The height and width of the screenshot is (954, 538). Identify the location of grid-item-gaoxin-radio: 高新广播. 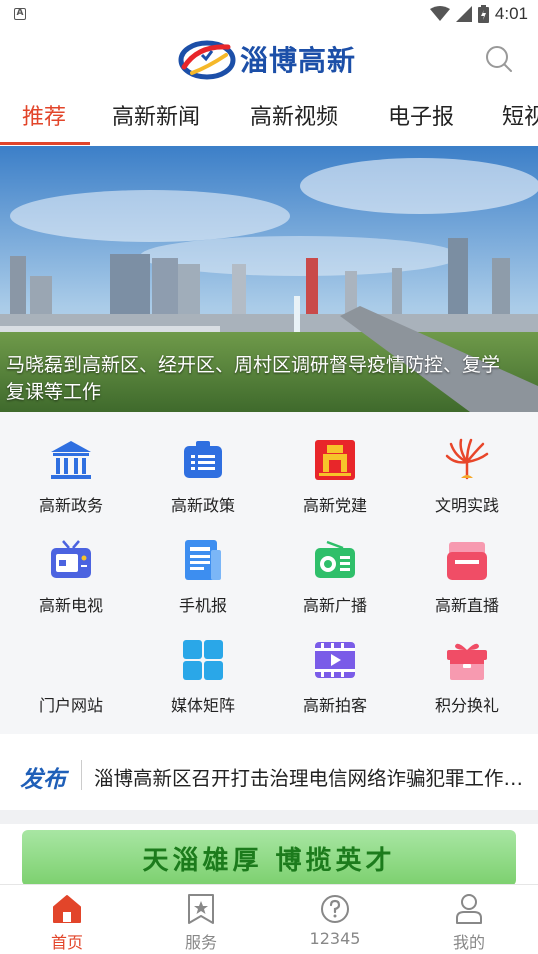
(335, 563).